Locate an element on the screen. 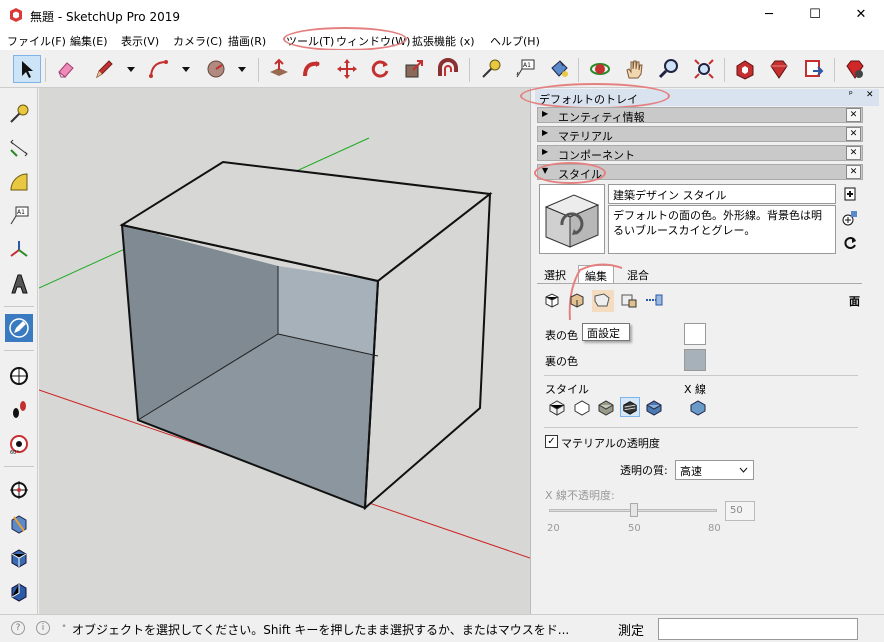 The width and height of the screenshot is (884, 642). xray-opacity-slider-thumb is located at coordinates (634, 510).